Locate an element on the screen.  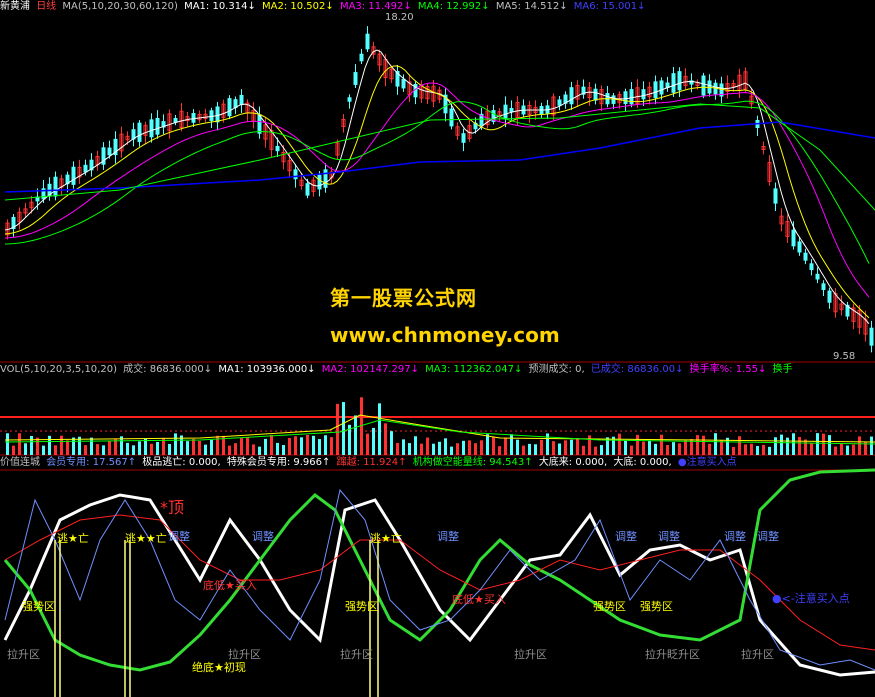
stock-name: 新黄浦 is located at coordinates (15, 6).